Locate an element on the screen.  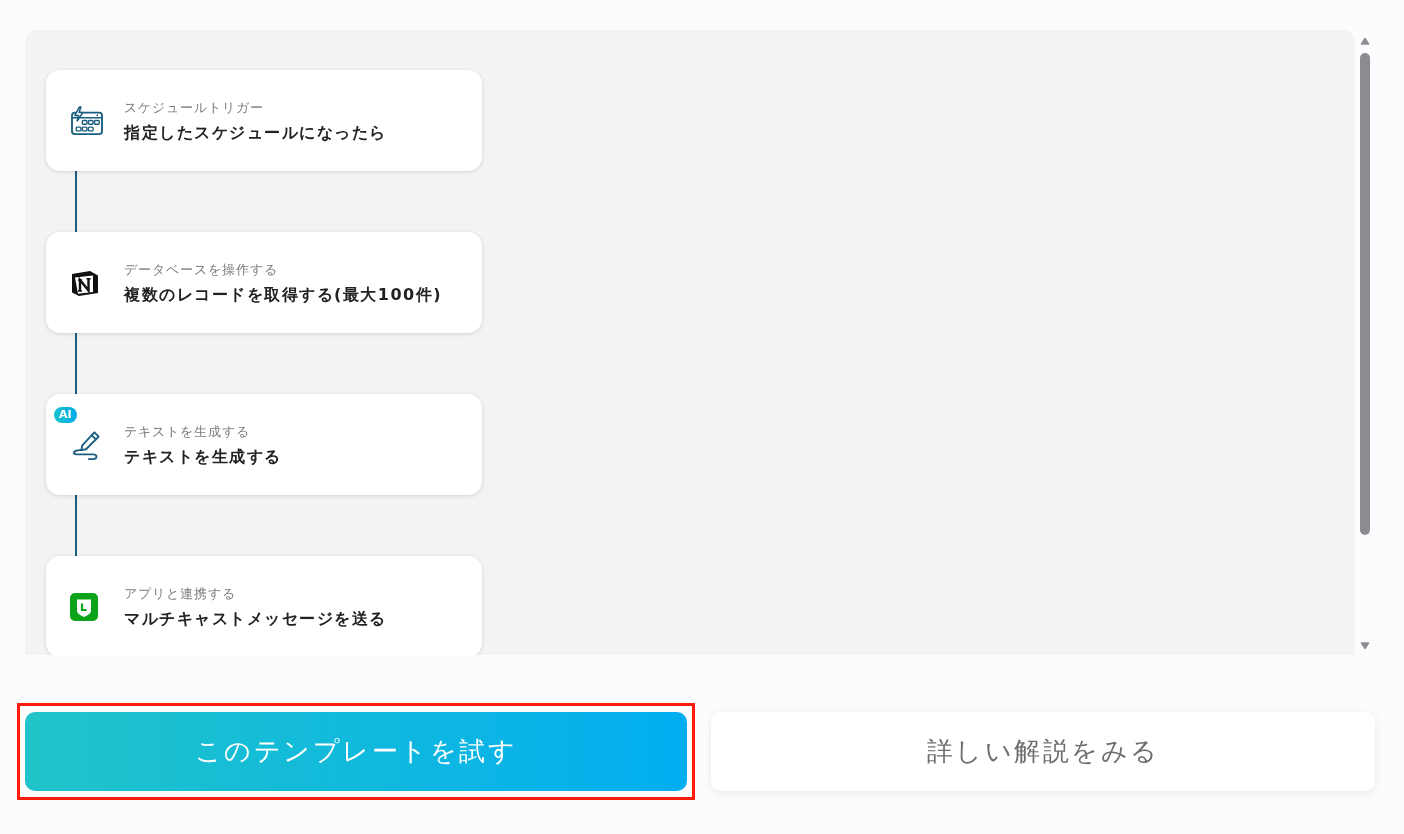
step-title: 複数のレコードを取得する(最大100件) is located at coordinates (283, 294).